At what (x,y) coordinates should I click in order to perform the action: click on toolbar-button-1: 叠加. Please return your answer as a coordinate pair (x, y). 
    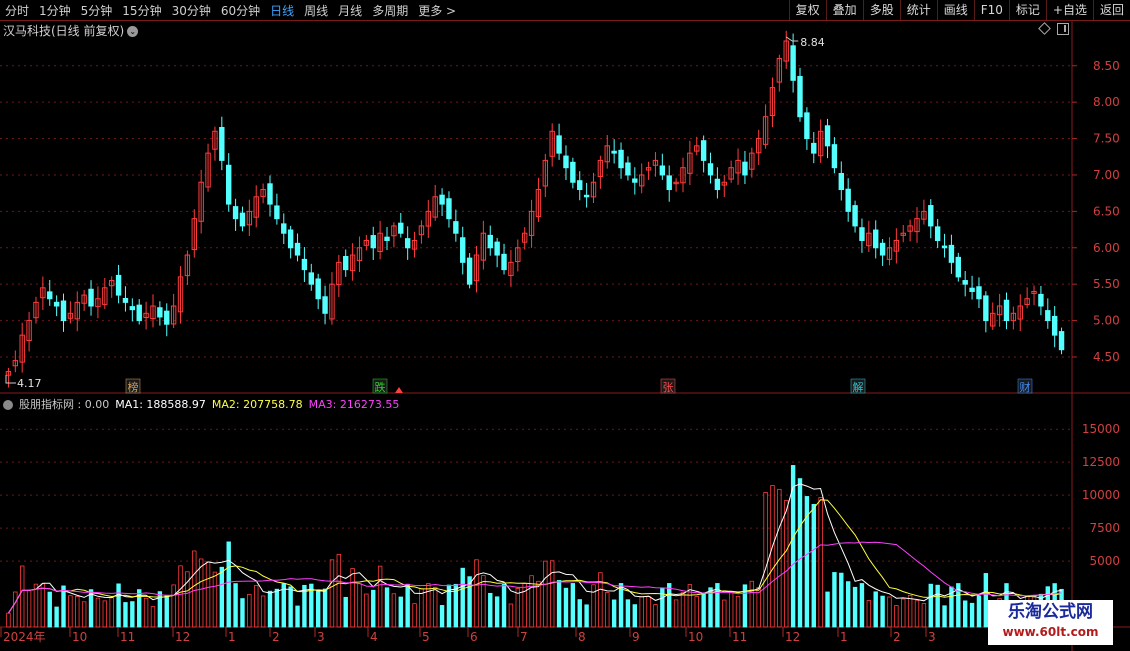
    Looking at the image, I should click on (844, 10).